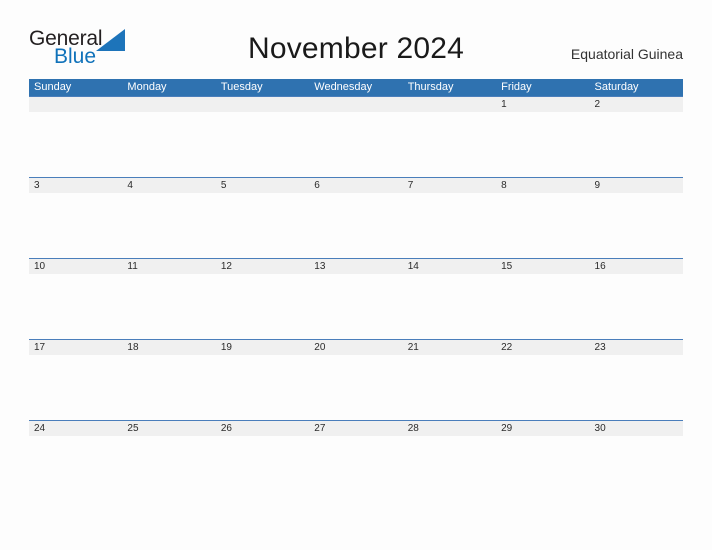 Image resolution: width=712 pixels, height=550 pixels. Describe the element at coordinates (542, 347) in the screenshot. I see `day-cell: 22` at that location.